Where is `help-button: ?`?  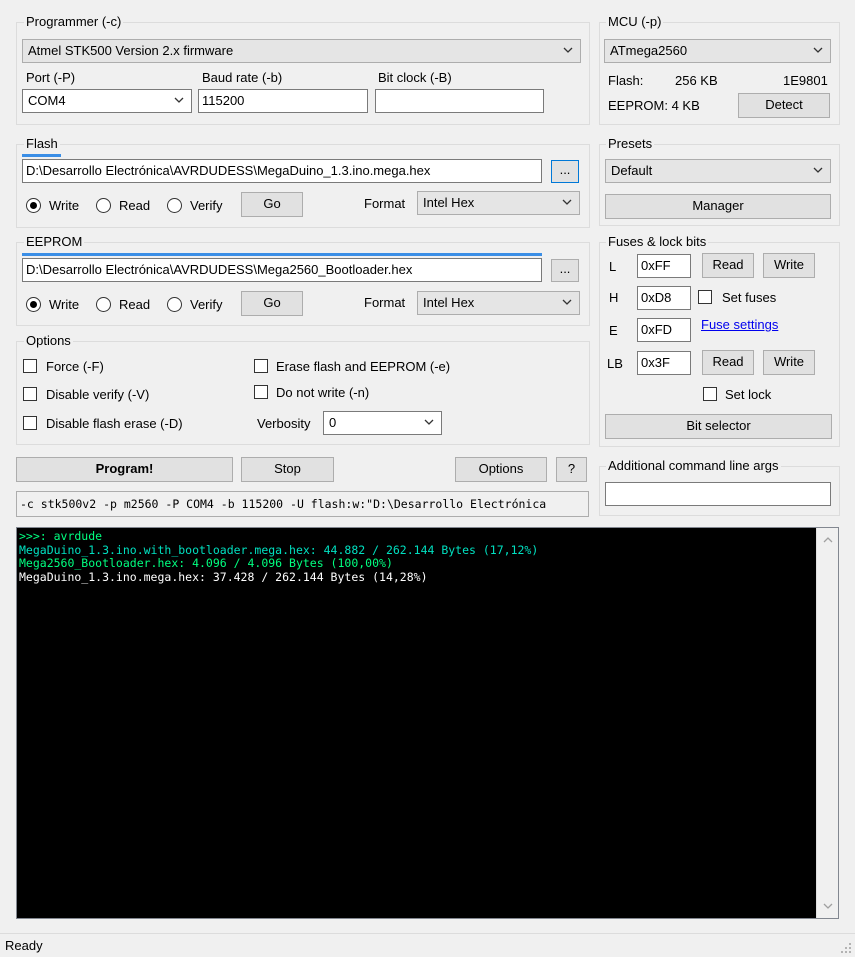 help-button: ? is located at coordinates (571, 469).